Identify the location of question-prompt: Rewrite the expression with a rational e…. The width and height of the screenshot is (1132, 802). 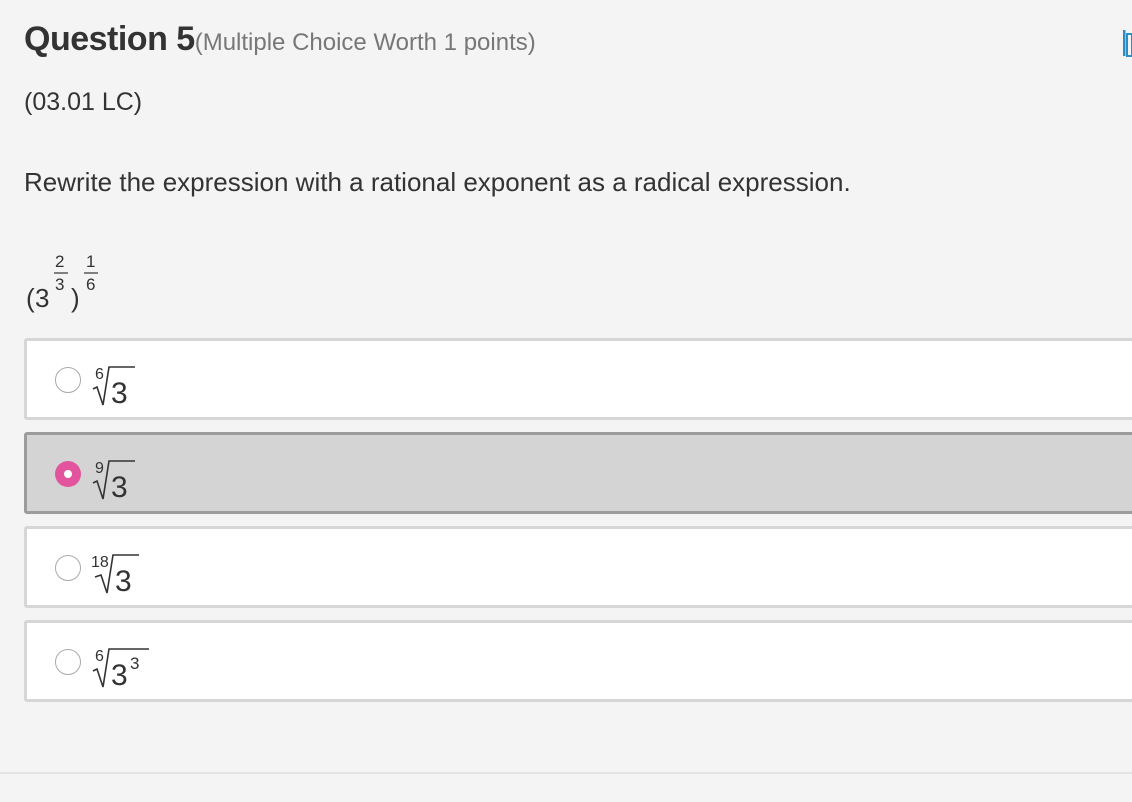
(437, 182).